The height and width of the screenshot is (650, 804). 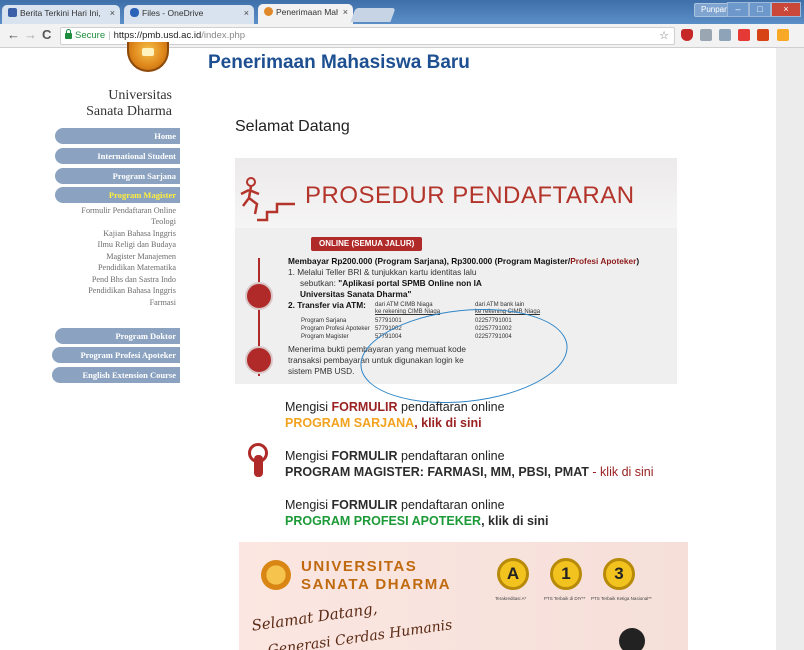 I want to click on sidebar-subitem-ilmu-religi: Ilmu Religi dan Budaya, so click(x=88, y=244).